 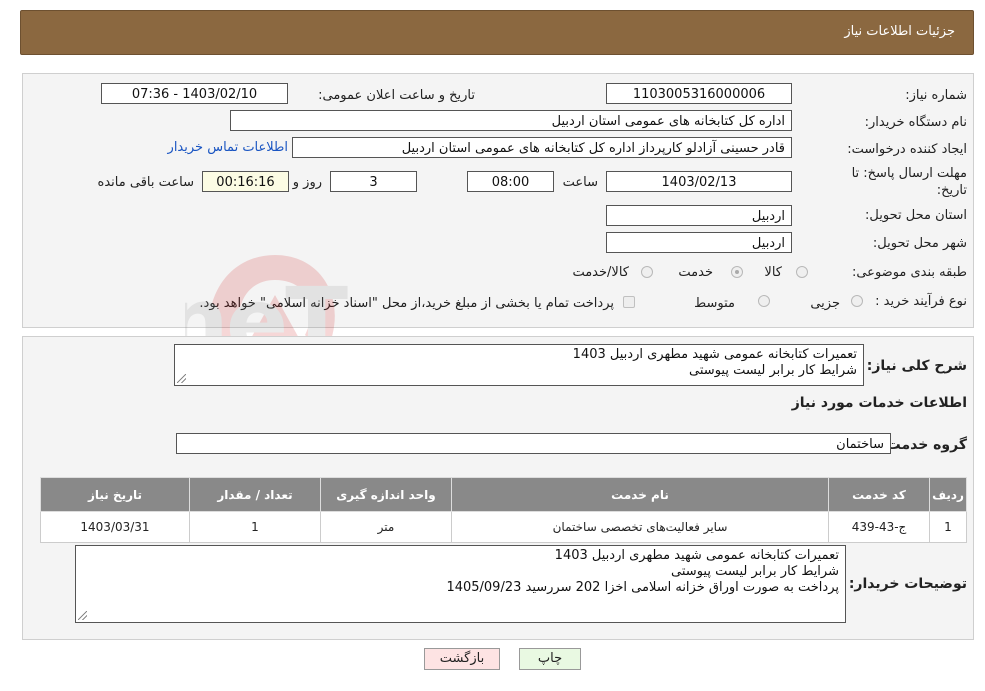 I want to click on cell-quantity: 1, so click(x=255, y=527).